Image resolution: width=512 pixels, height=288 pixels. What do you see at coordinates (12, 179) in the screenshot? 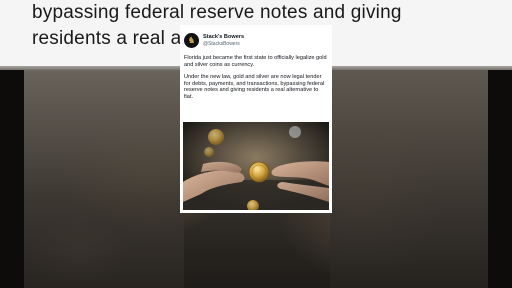
I see `left-letterbox` at bounding box center [12, 179].